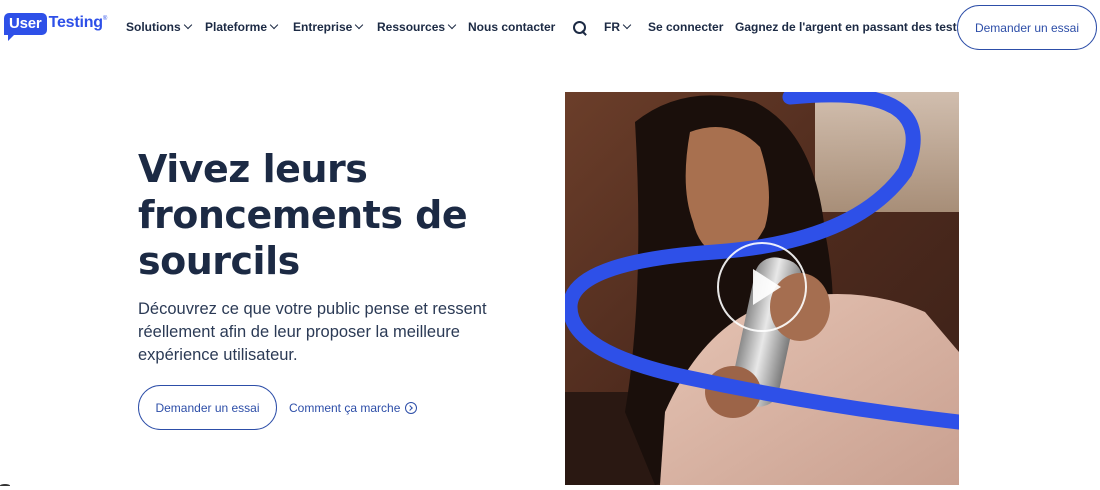  I want to click on how-it-works-link: Comment ça marche, so click(353, 408).